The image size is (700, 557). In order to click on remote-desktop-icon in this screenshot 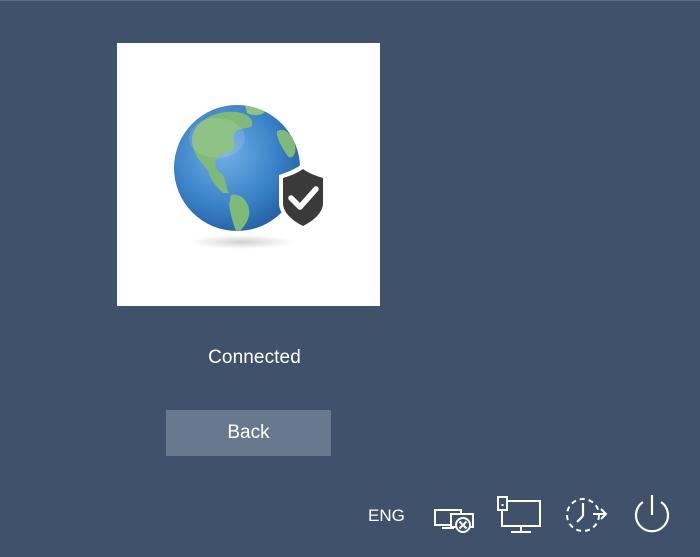, I will do `click(520, 515)`.